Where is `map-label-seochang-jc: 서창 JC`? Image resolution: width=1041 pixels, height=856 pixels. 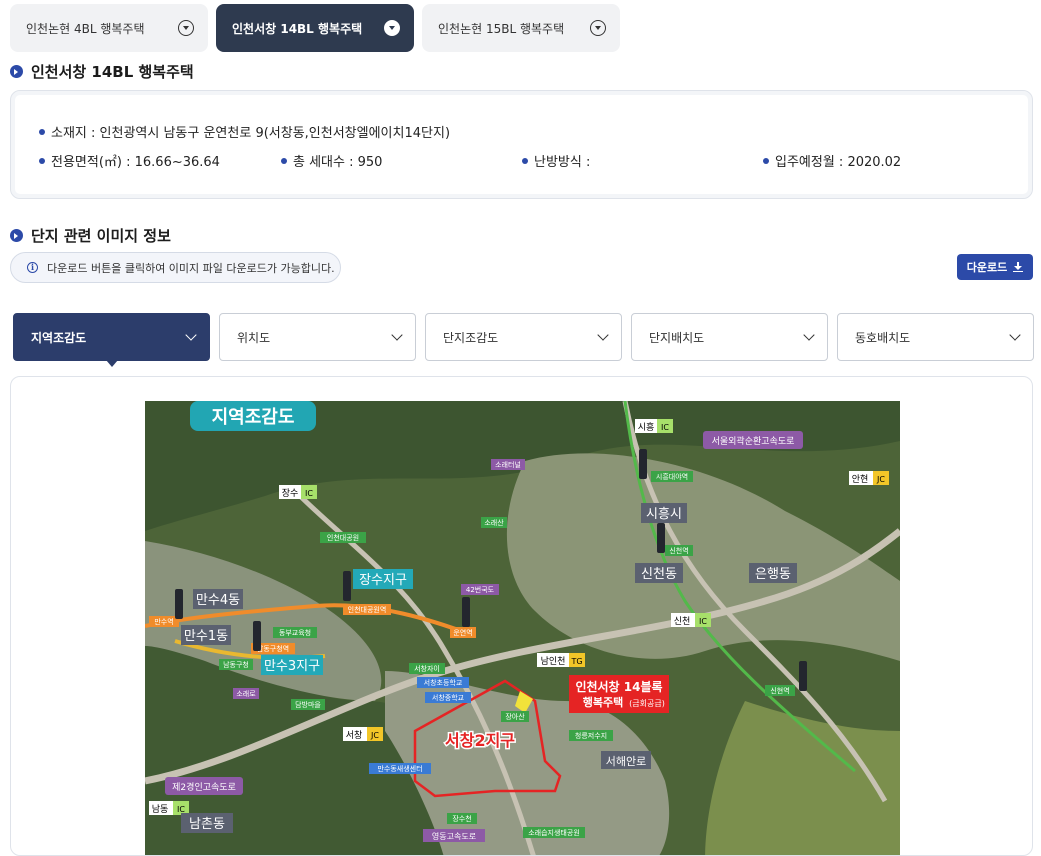 map-label-seochang-jc: 서창 JC is located at coordinates (363, 734).